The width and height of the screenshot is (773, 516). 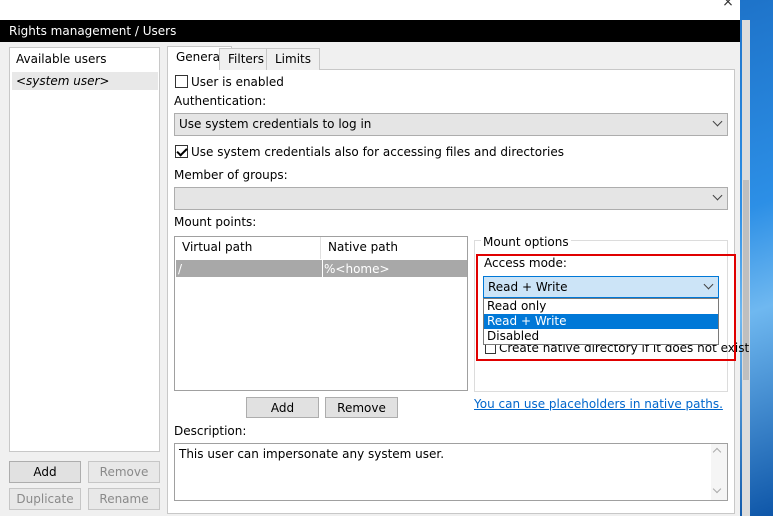 I want to click on column-virtual-path: Virtual path, so click(x=217, y=247).